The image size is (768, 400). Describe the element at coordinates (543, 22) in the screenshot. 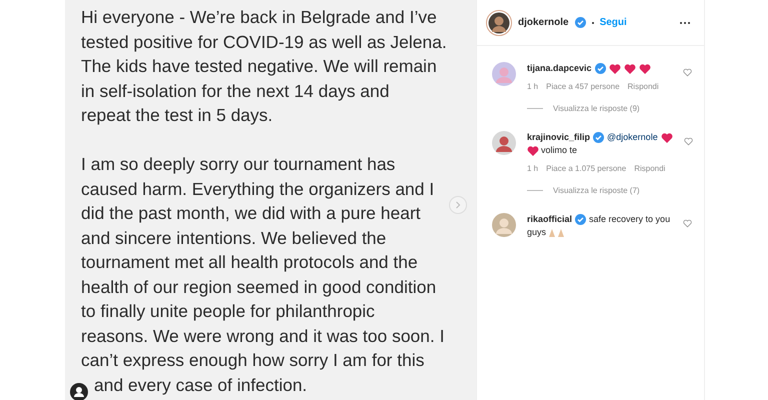

I see `username: djokernole` at that location.